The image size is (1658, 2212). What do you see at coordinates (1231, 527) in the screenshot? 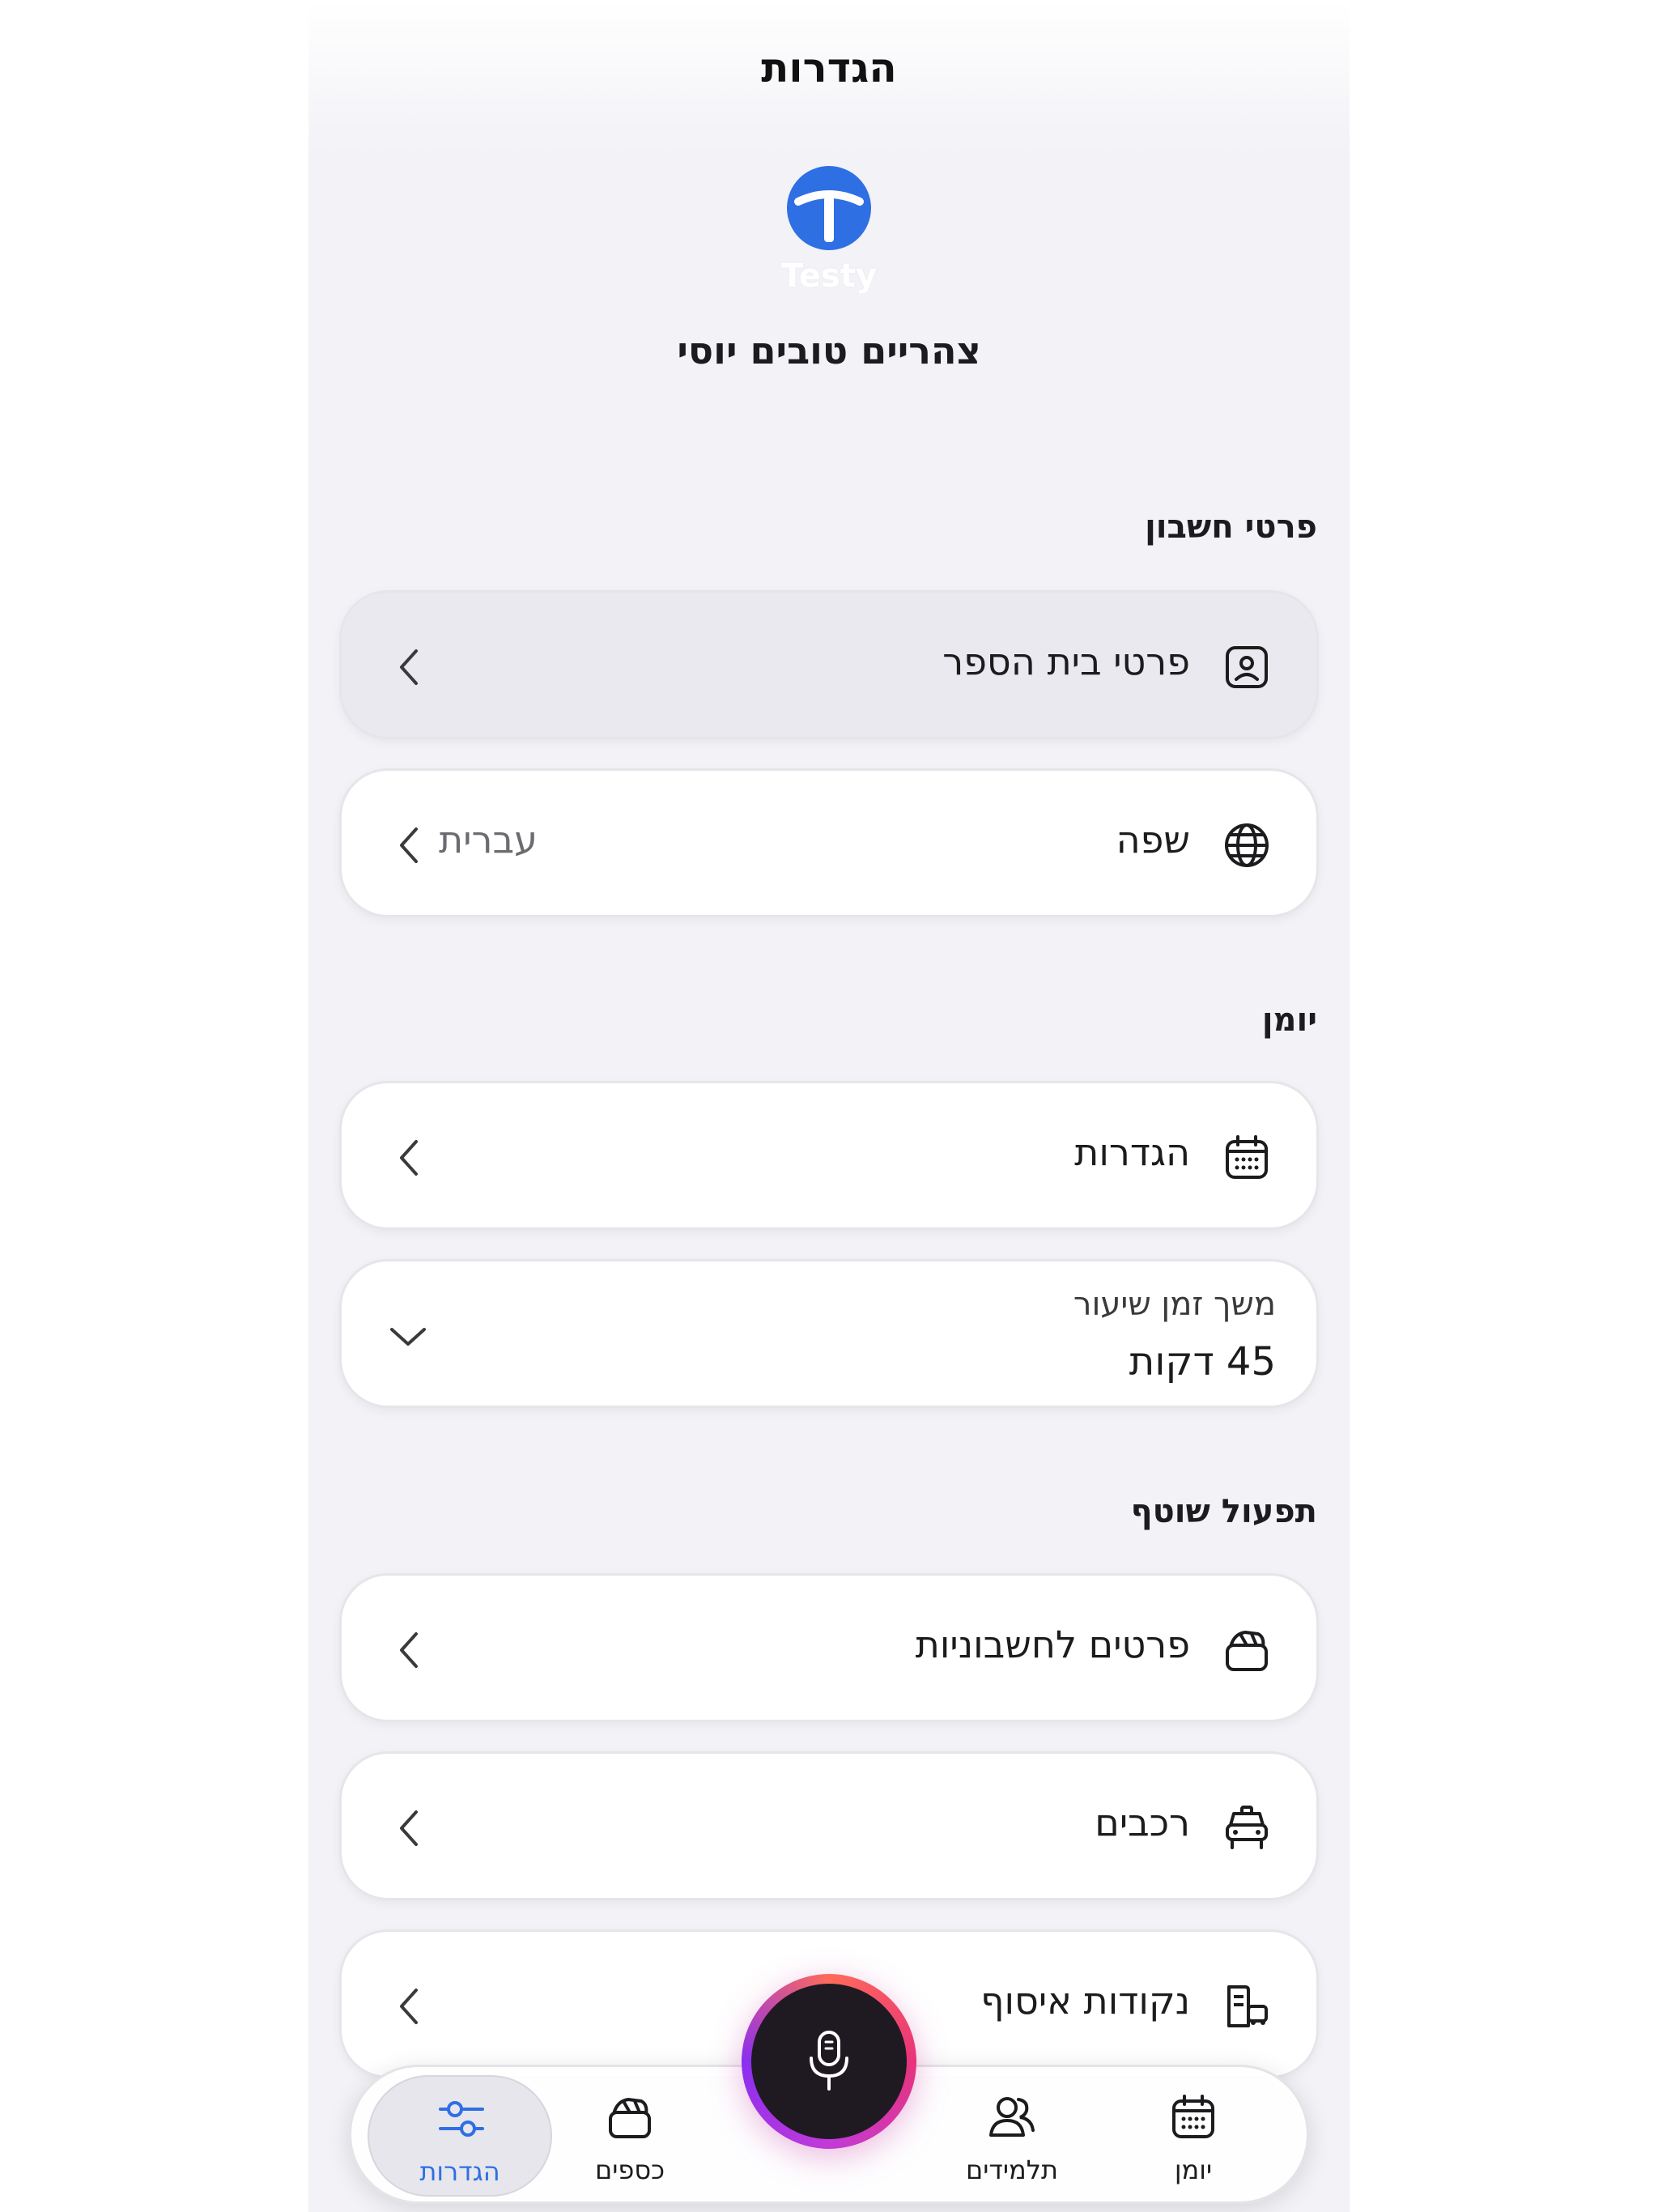
I see `section-title-account: פרטי חשבון` at bounding box center [1231, 527].